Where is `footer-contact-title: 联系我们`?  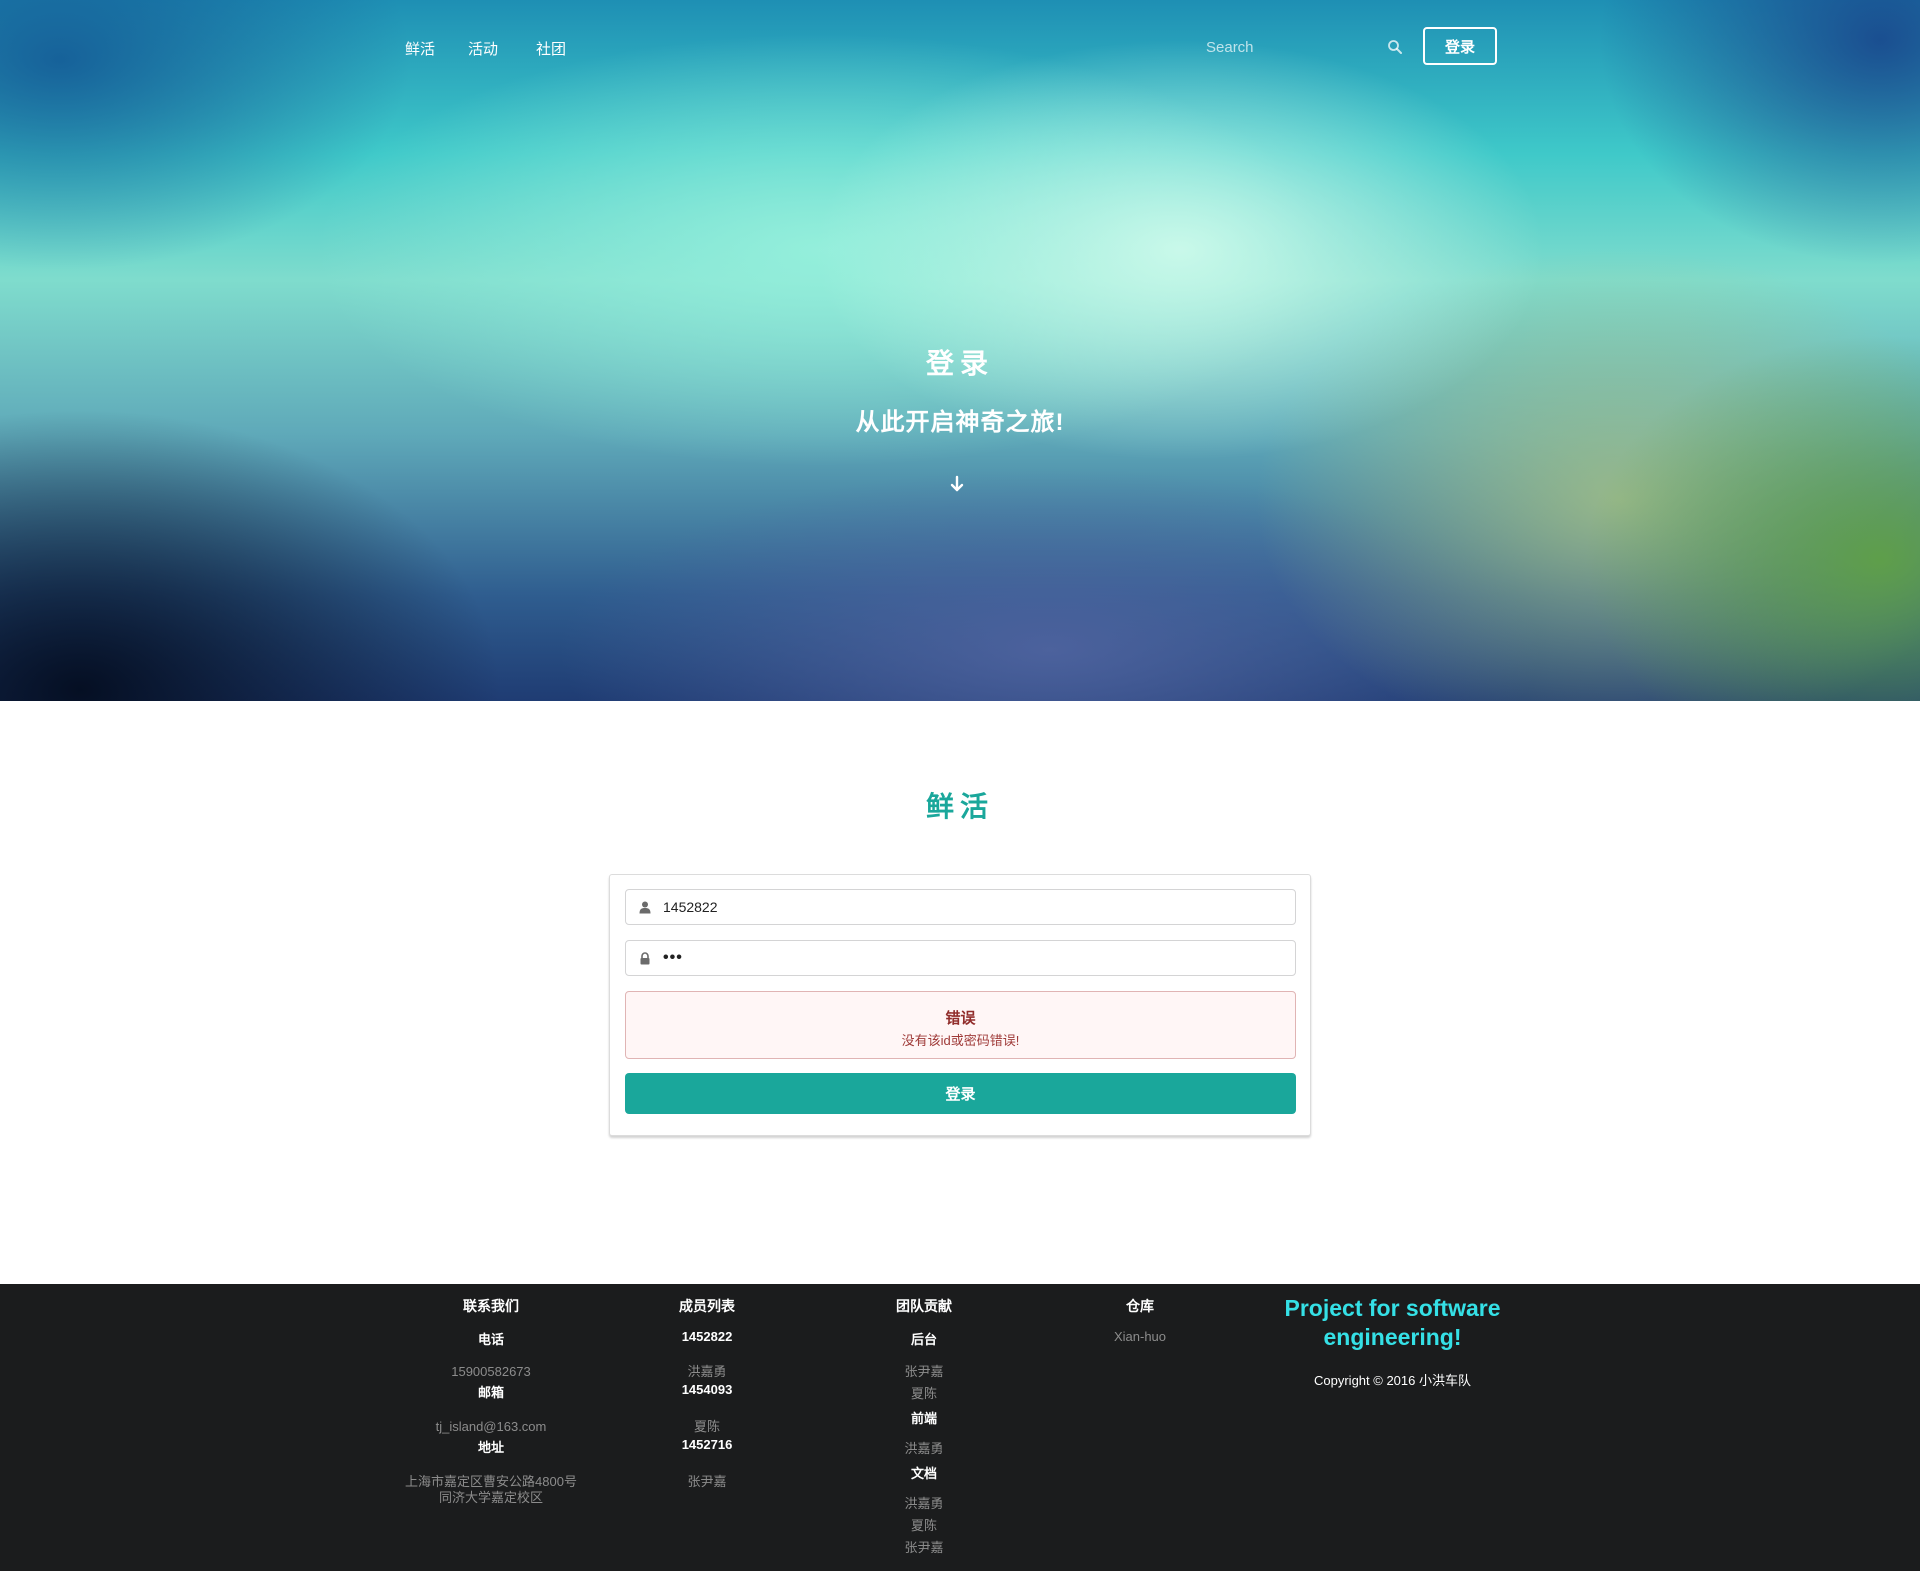 footer-contact-title: 联系我们 is located at coordinates (491, 1306).